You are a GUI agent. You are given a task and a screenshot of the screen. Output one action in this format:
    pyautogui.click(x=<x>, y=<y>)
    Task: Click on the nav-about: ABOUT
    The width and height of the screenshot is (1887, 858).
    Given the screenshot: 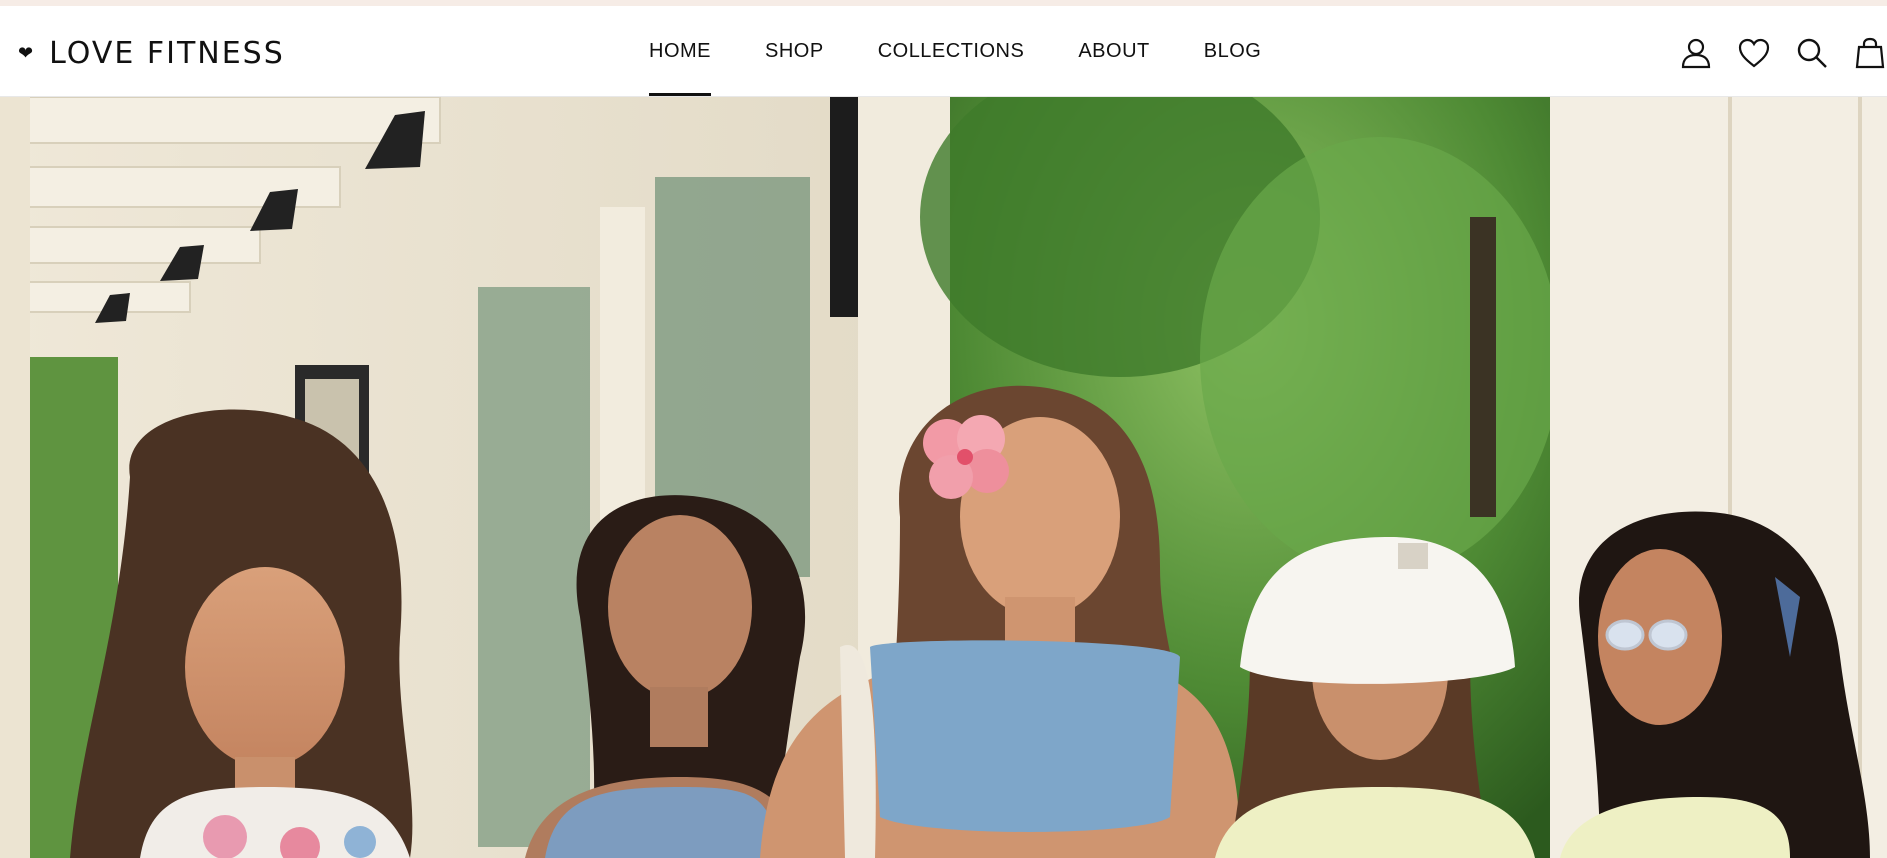 What is the action you would take?
    pyautogui.click(x=1113, y=51)
    